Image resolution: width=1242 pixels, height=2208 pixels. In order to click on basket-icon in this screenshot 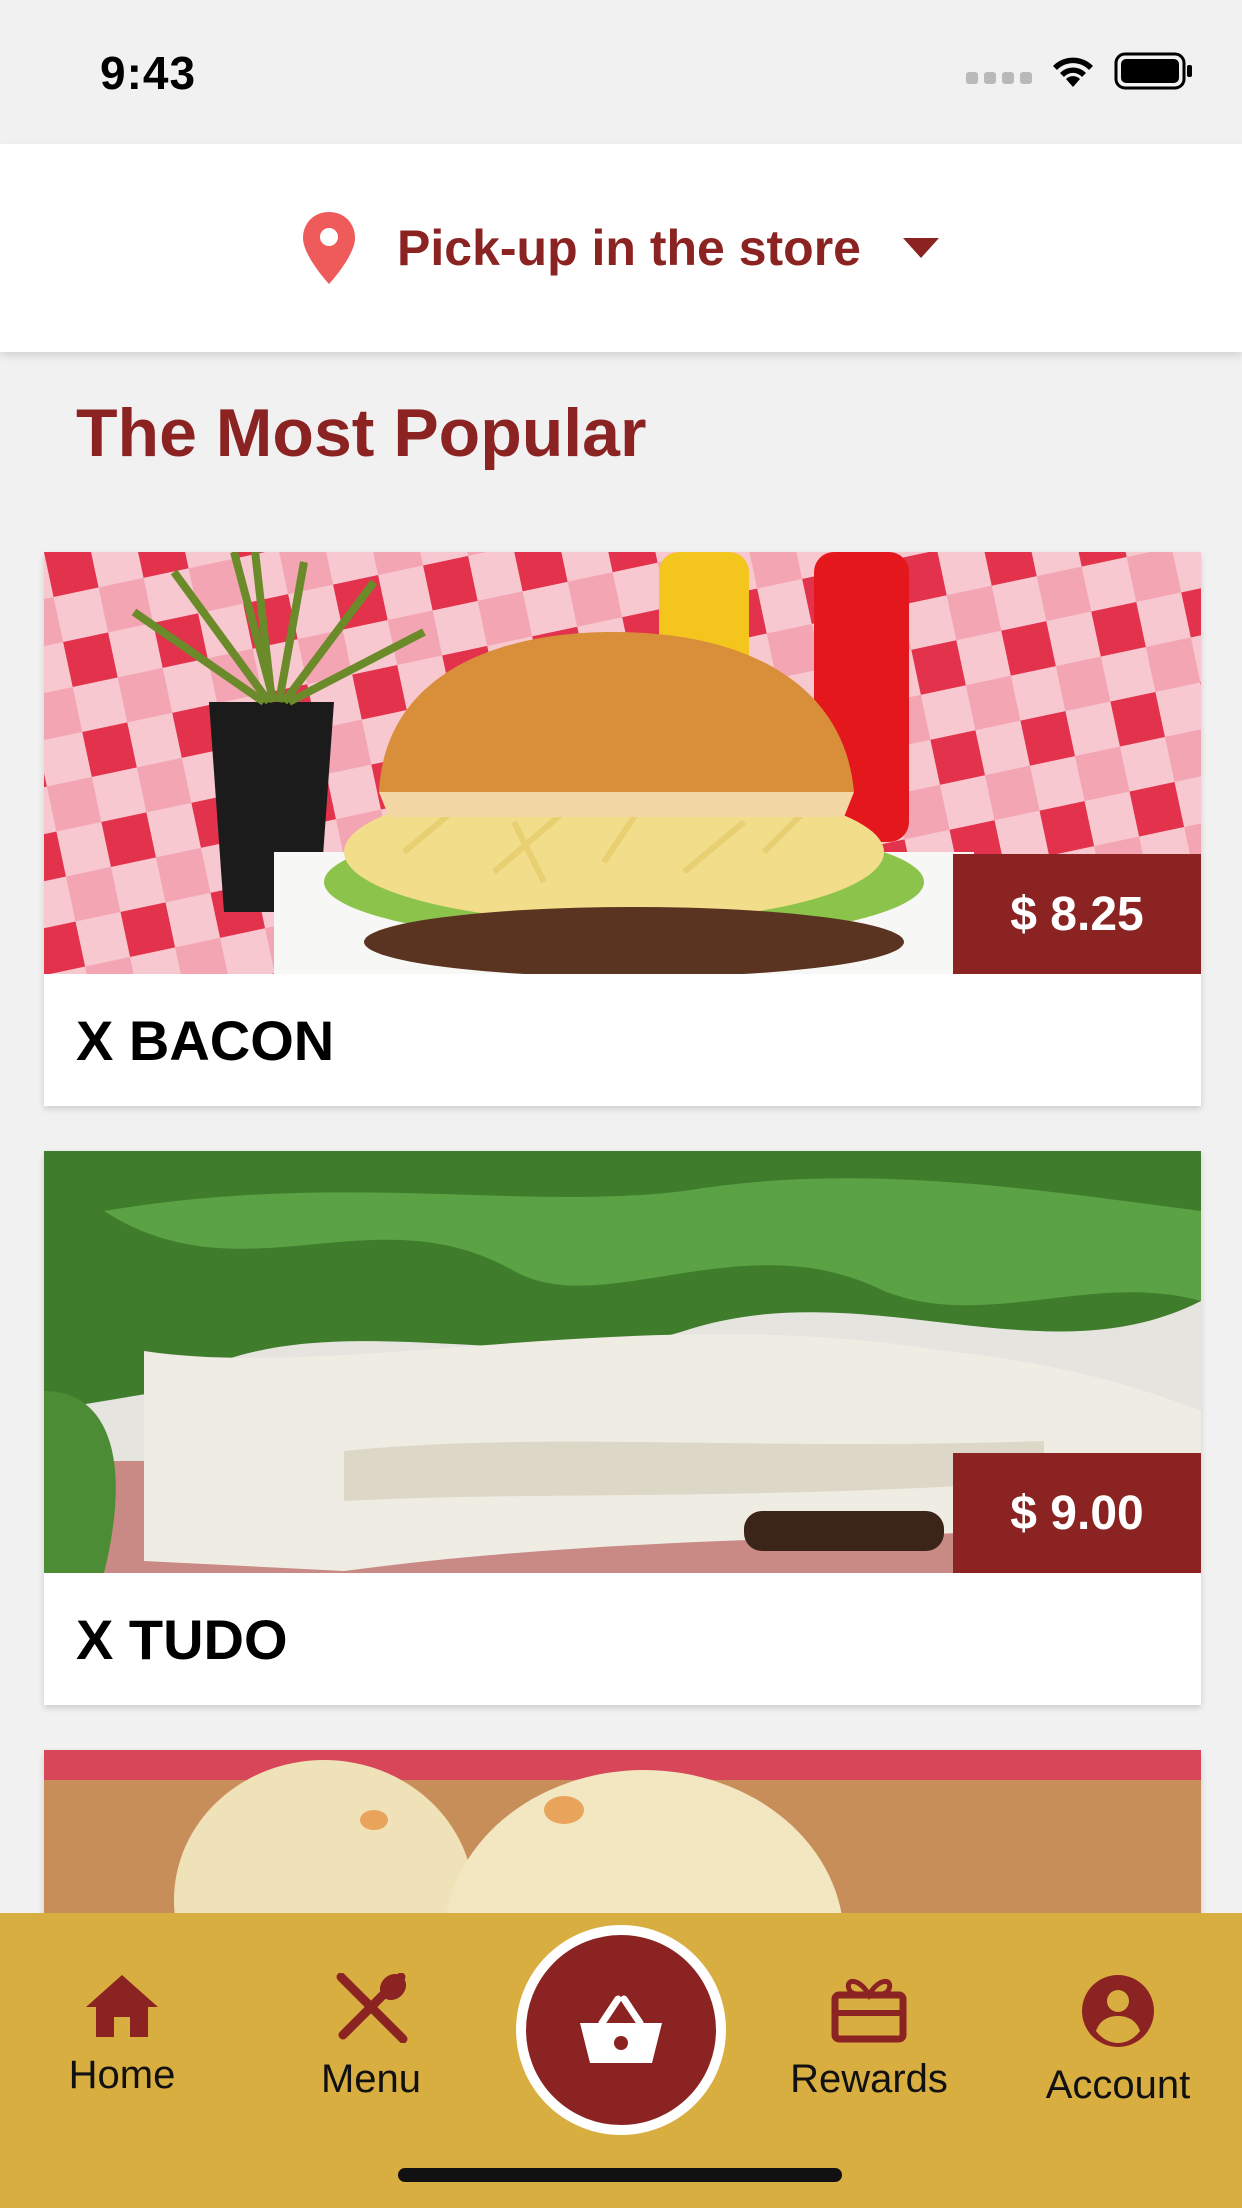, I will do `click(621, 2029)`.